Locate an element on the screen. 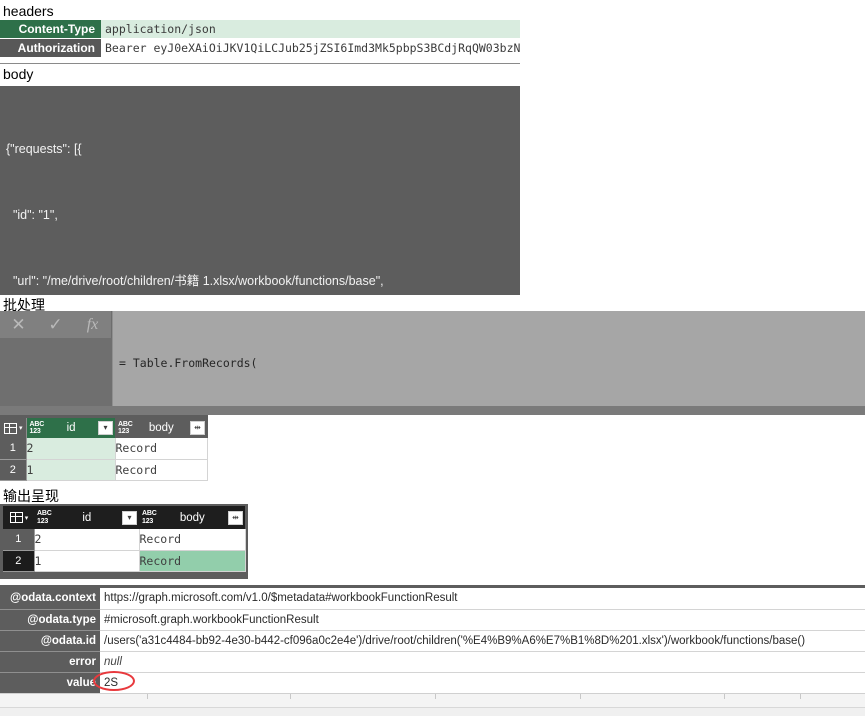 The height and width of the screenshot is (716, 865). detail-key: value is located at coordinates (50, 683).